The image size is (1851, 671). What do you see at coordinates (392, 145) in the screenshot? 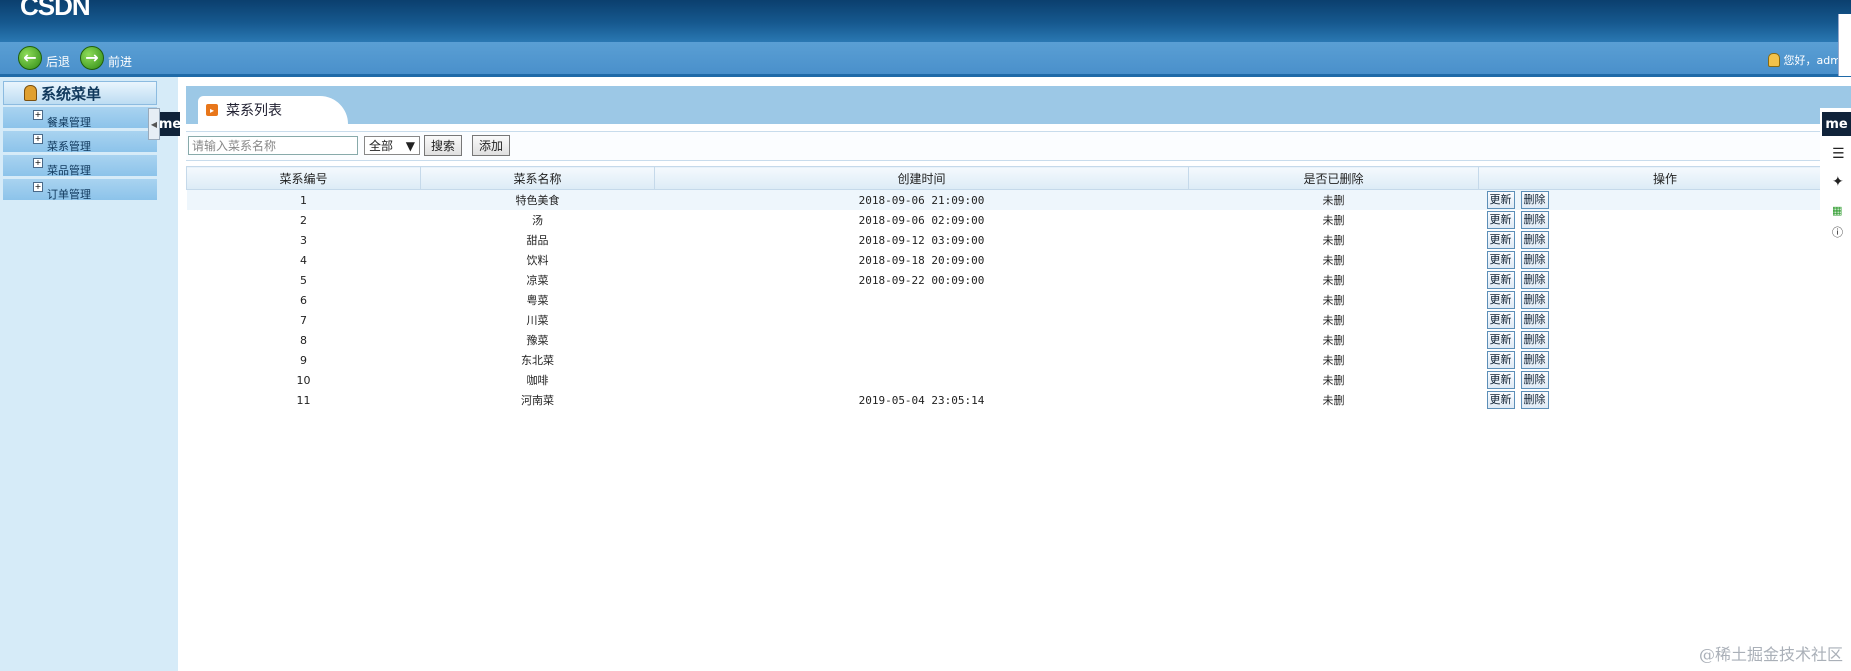
I see `filter-select: 全部 ▼` at bounding box center [392, 145].